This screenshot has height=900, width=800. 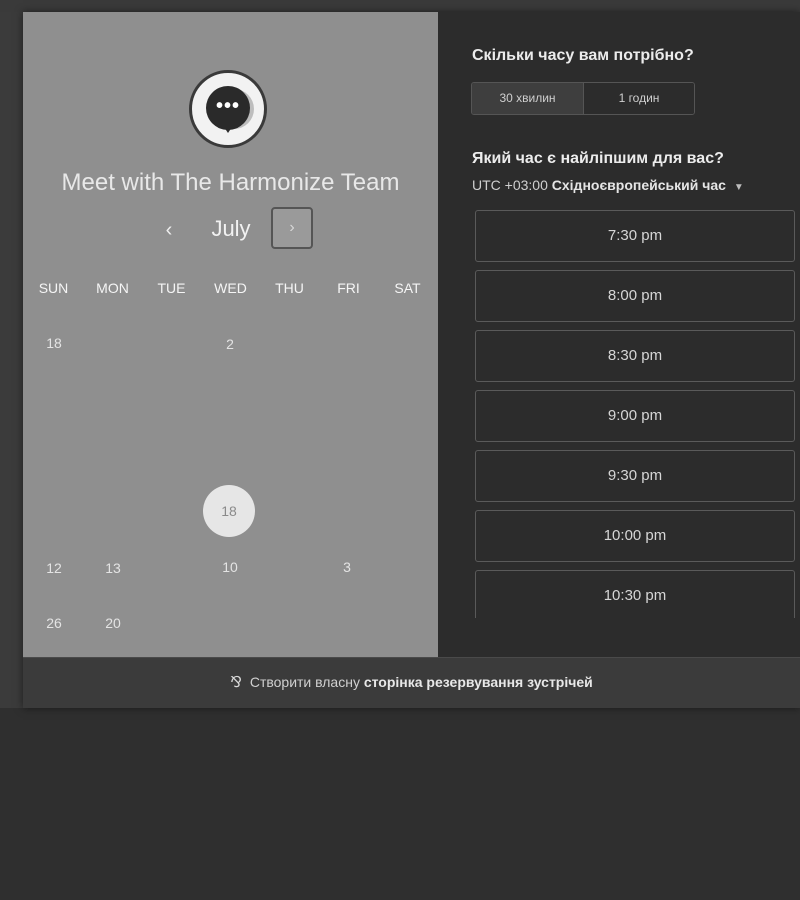 I want to click on calendar-day: 2, so click(x=230, y=344).